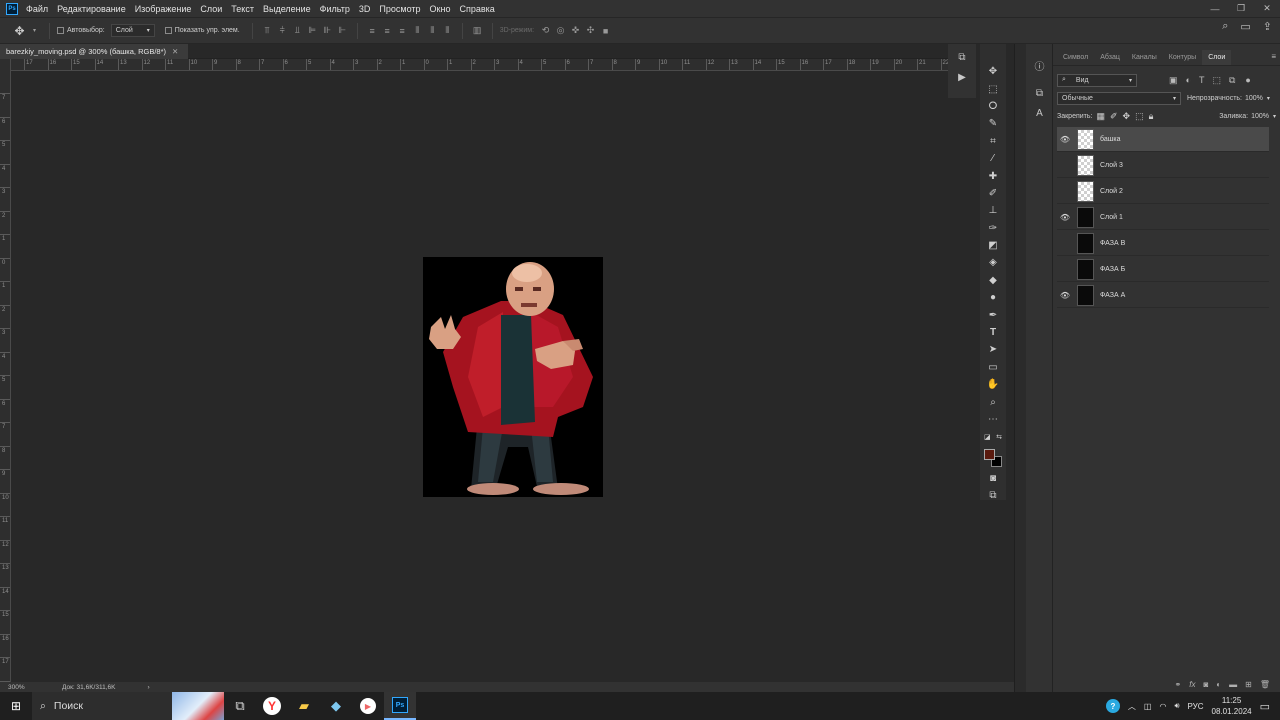 The image size is (1280, 720). I want to click on layer-row: 👁︎ башка, so click(1163, 139).